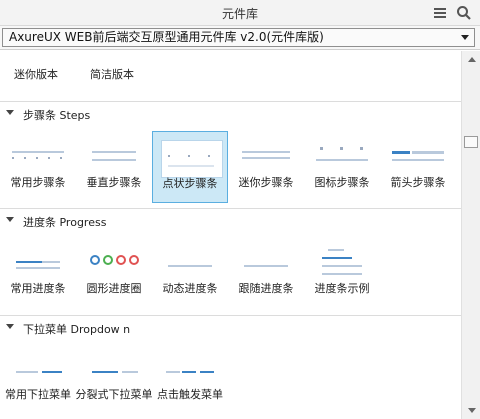 The width and height of the screenshot is (480, 419). Describe the element at coordinates (230, 114) in the screenshot. I see `section-header-steps: 步骤条 Steps` at that location.